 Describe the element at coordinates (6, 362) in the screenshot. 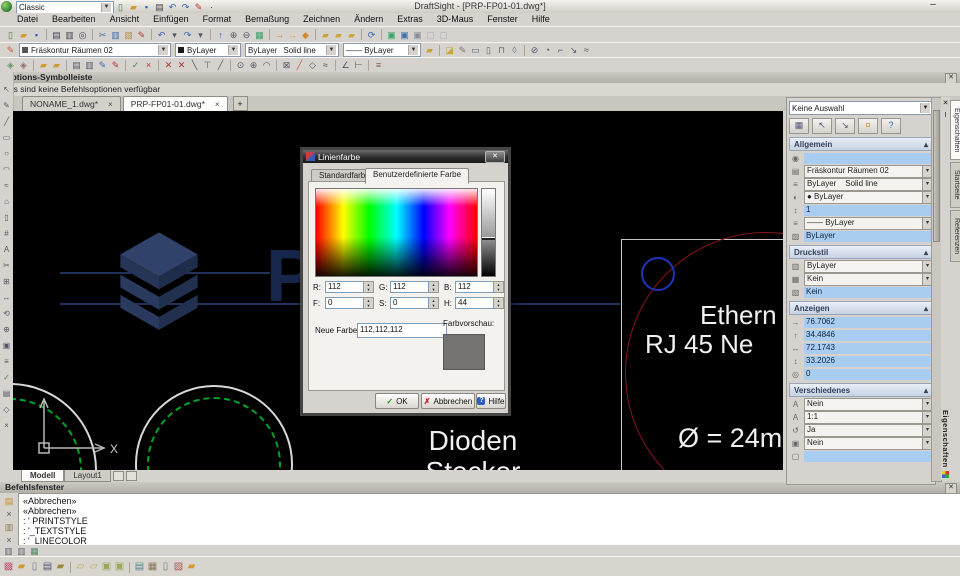

I see `layers-icon: ≡` at that location.